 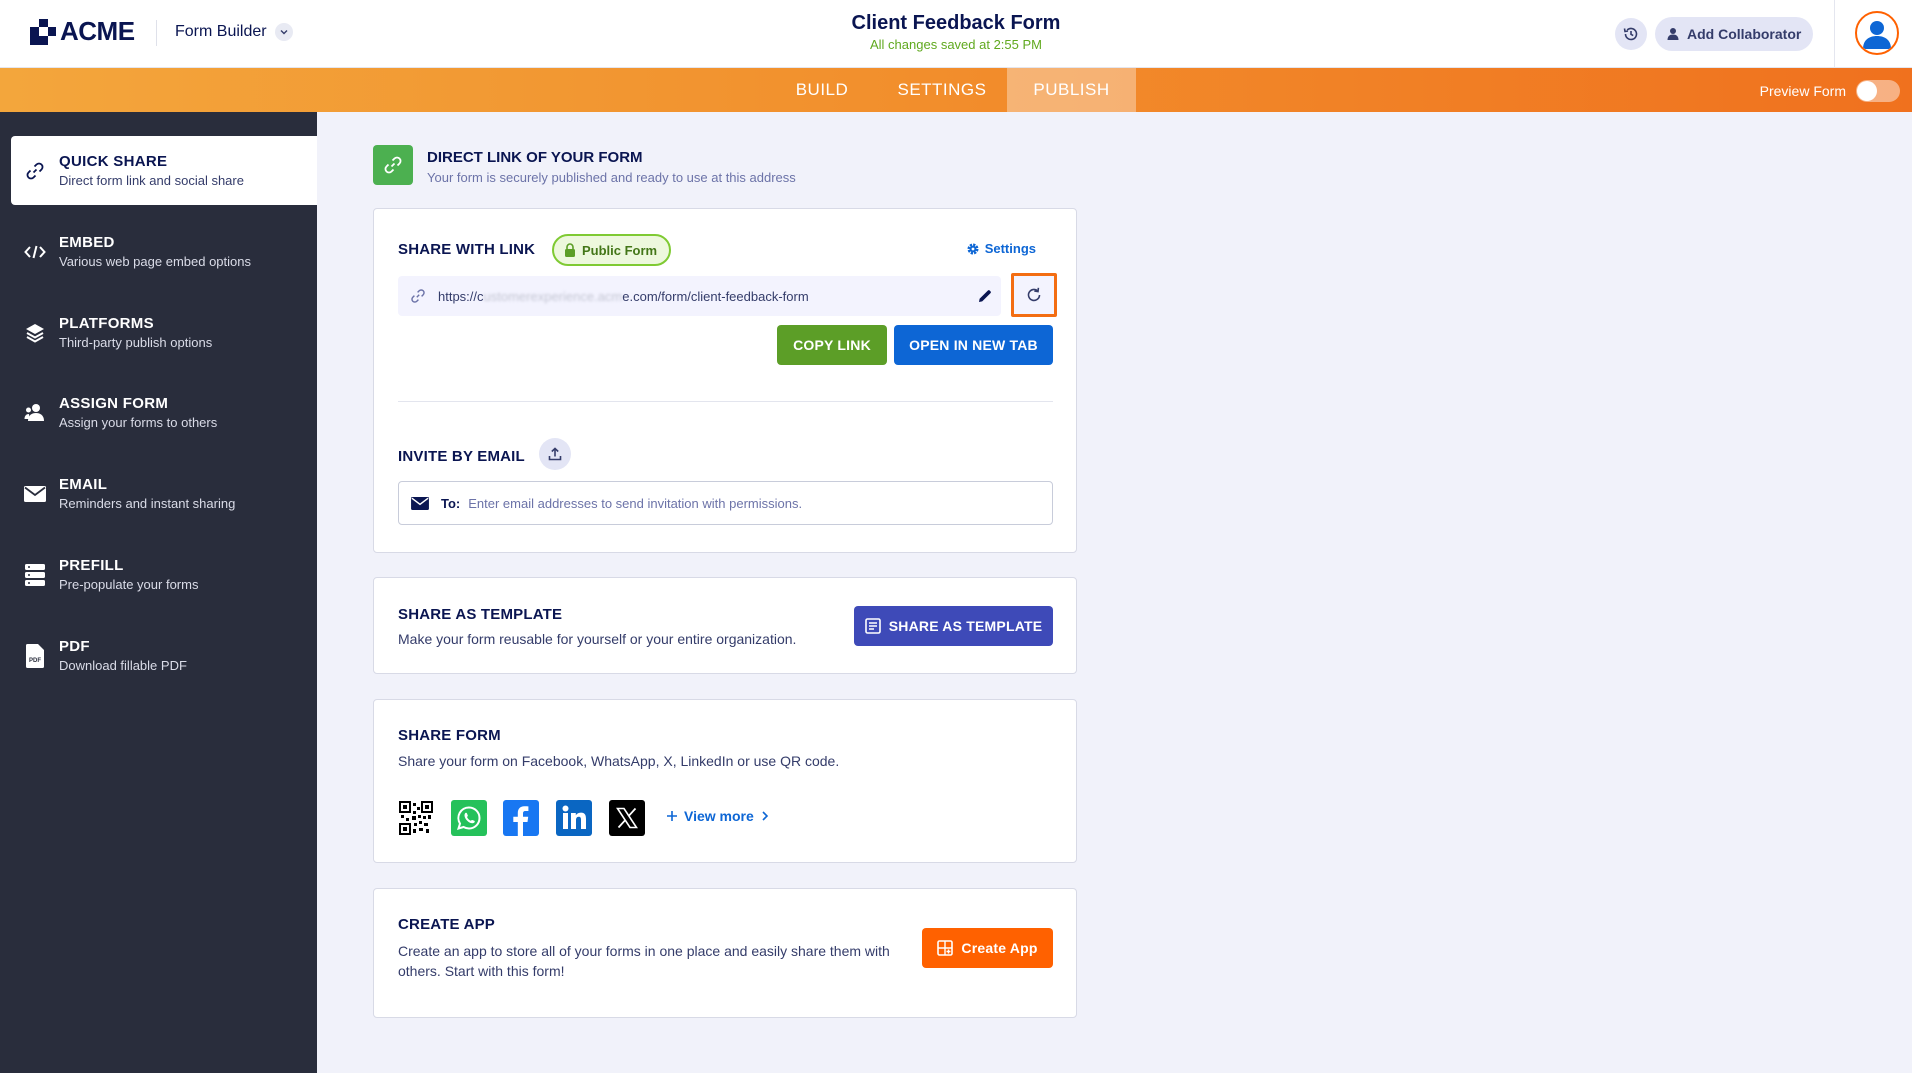 I want to click on tab-build: BUILD, so click(x=822, y=90).